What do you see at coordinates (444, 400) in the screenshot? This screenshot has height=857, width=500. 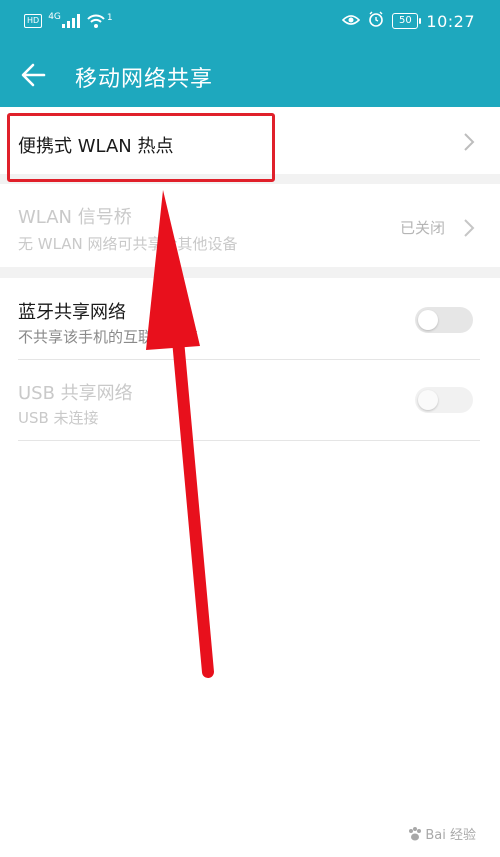 I see `usb-toggle` at bounding box center [444, 400].